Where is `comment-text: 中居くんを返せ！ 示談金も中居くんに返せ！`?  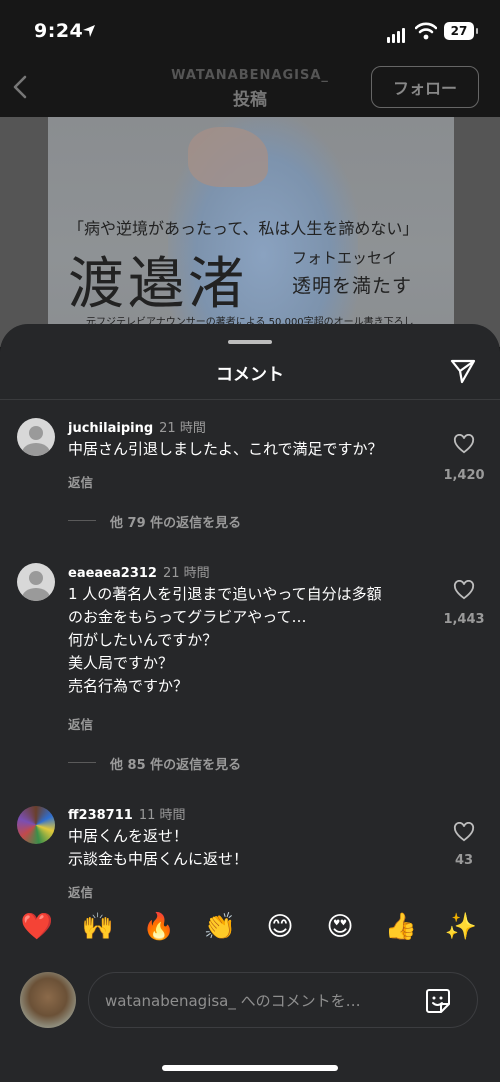
comment-text: 中居くんを返せ！ 示談金も中居くんに返せ！ is located at coordinates (158, 847).